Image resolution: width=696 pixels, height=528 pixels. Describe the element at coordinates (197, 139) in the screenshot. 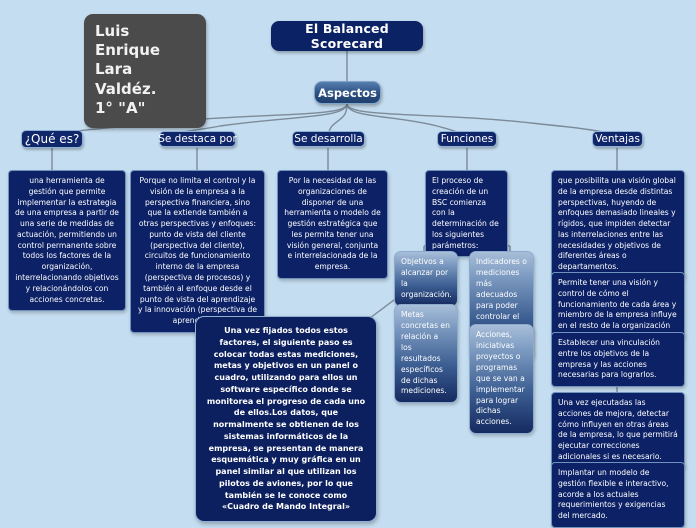

I see `branch-label-se-destaca-por: Se destaca por` at that location.